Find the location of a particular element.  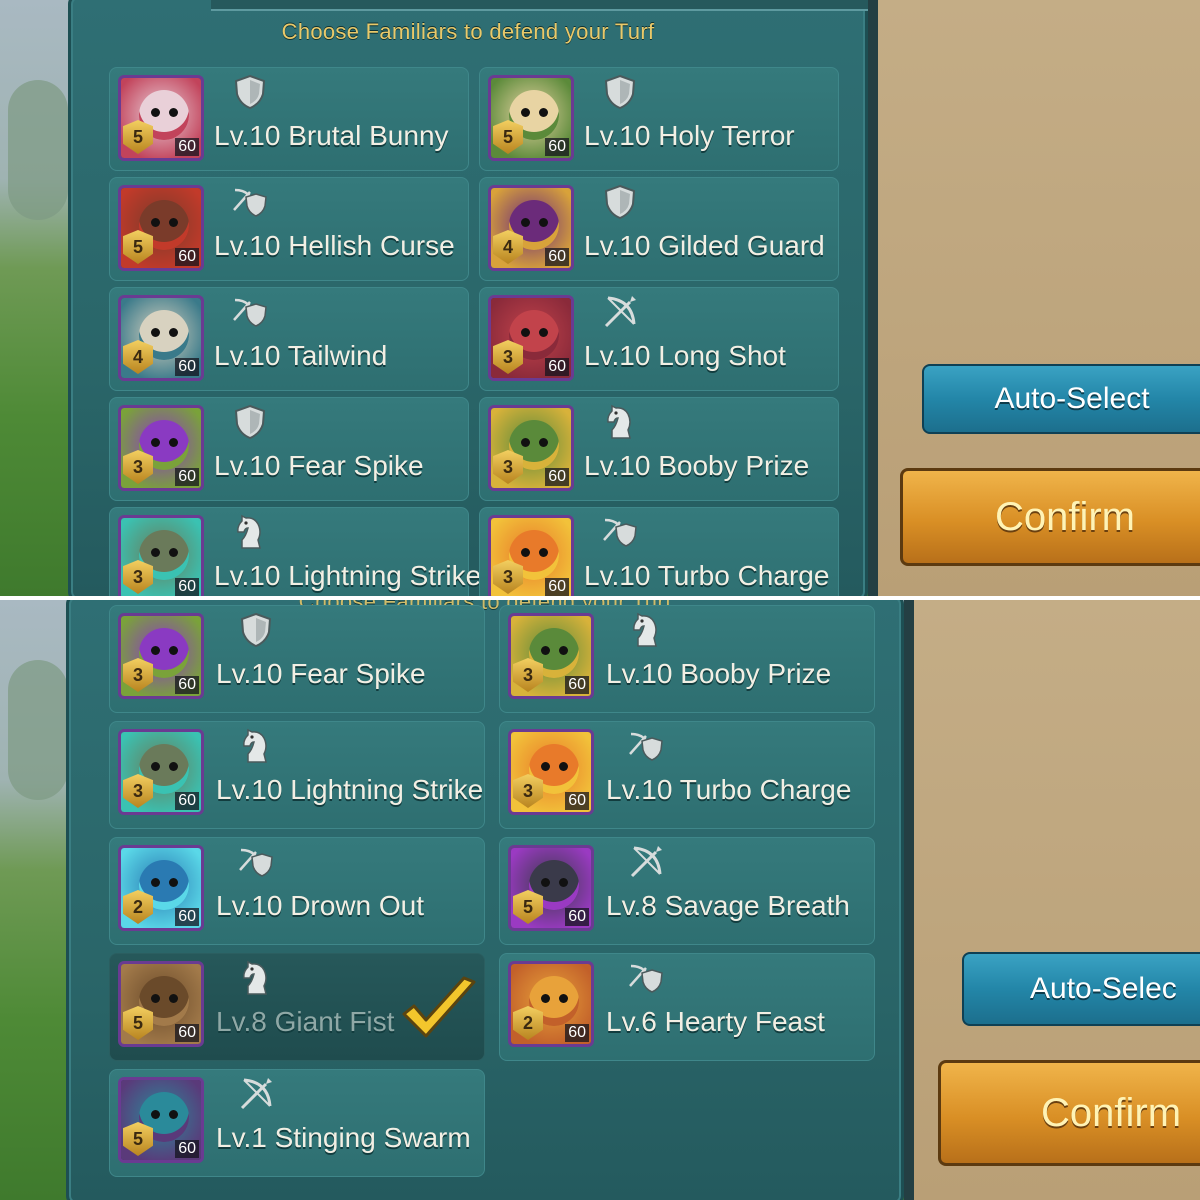

familiar-card: 4 60 Lv.10 Gilded Guard is located at coordinates (659, 229).